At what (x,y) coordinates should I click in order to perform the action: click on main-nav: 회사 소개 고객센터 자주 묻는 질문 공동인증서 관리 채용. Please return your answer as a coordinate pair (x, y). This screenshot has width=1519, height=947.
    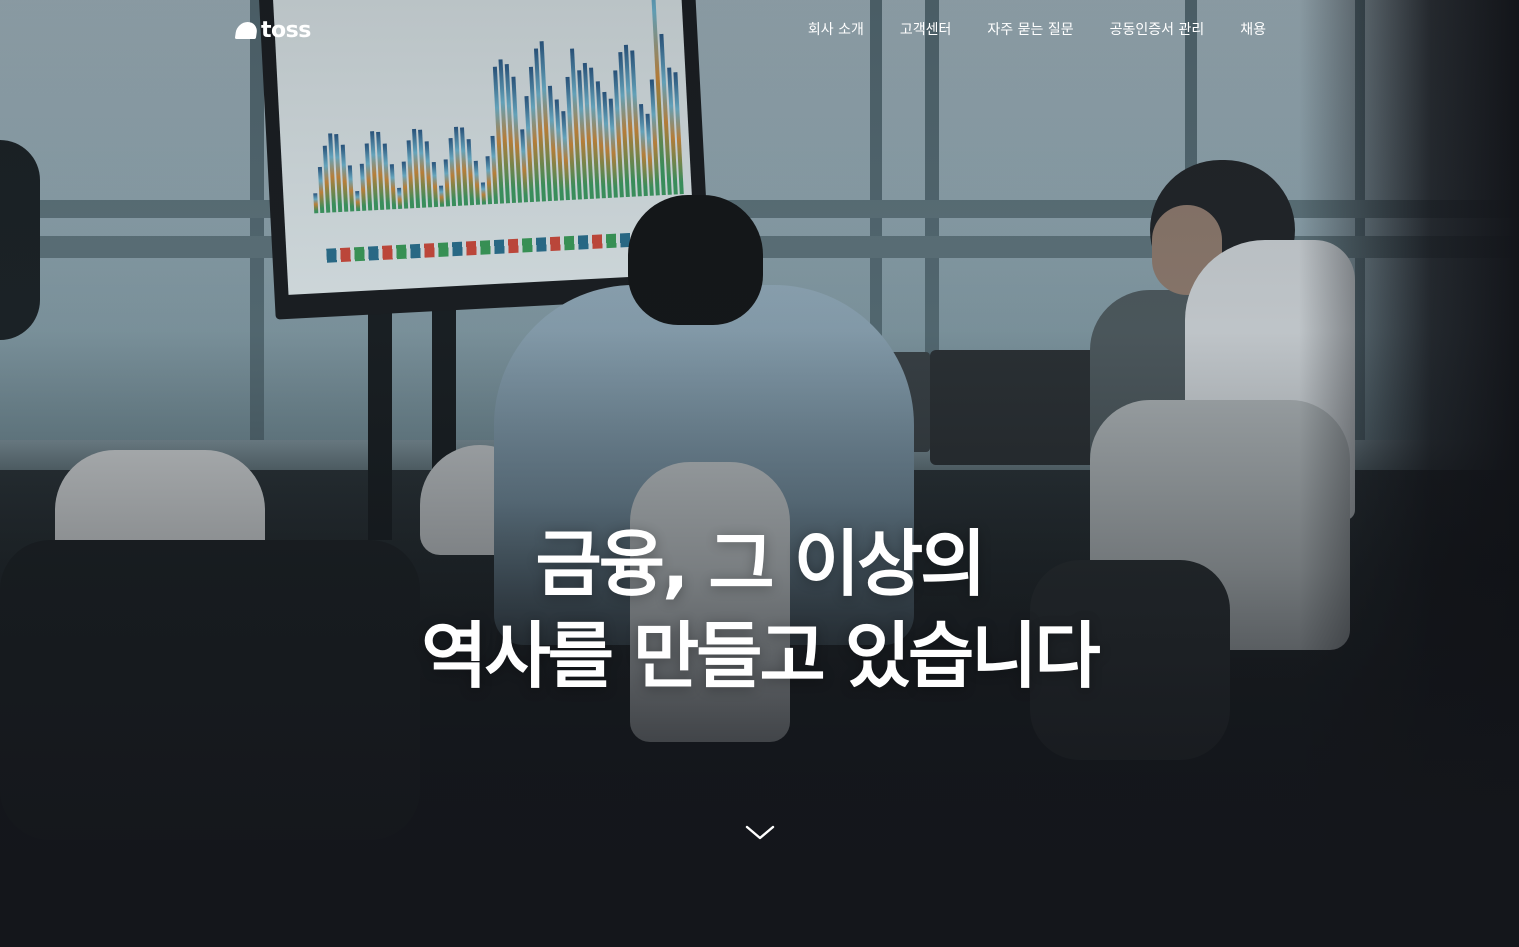
    Looking at the image, I should click on (1037, 29).